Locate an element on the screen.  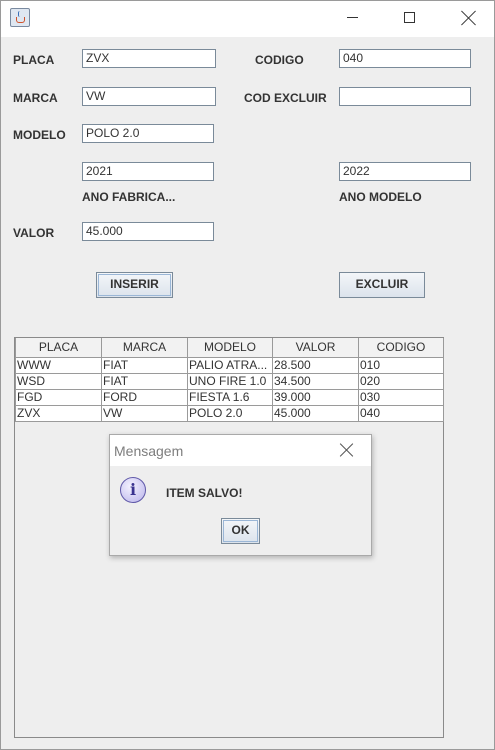
close-icon is located at coordinates (469, 18).